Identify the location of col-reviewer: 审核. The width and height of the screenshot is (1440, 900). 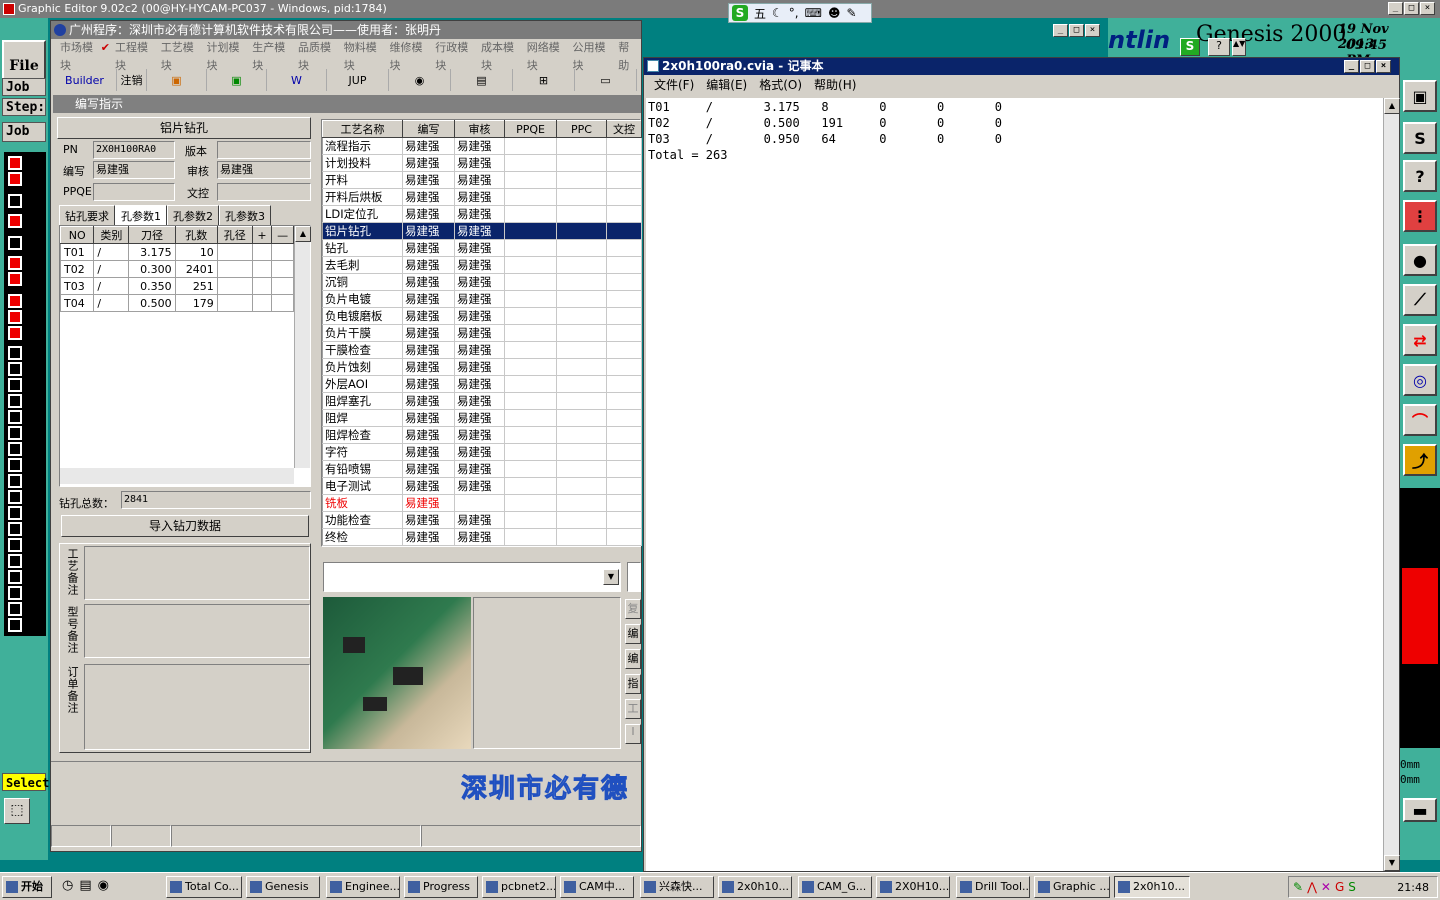
(479, 129).